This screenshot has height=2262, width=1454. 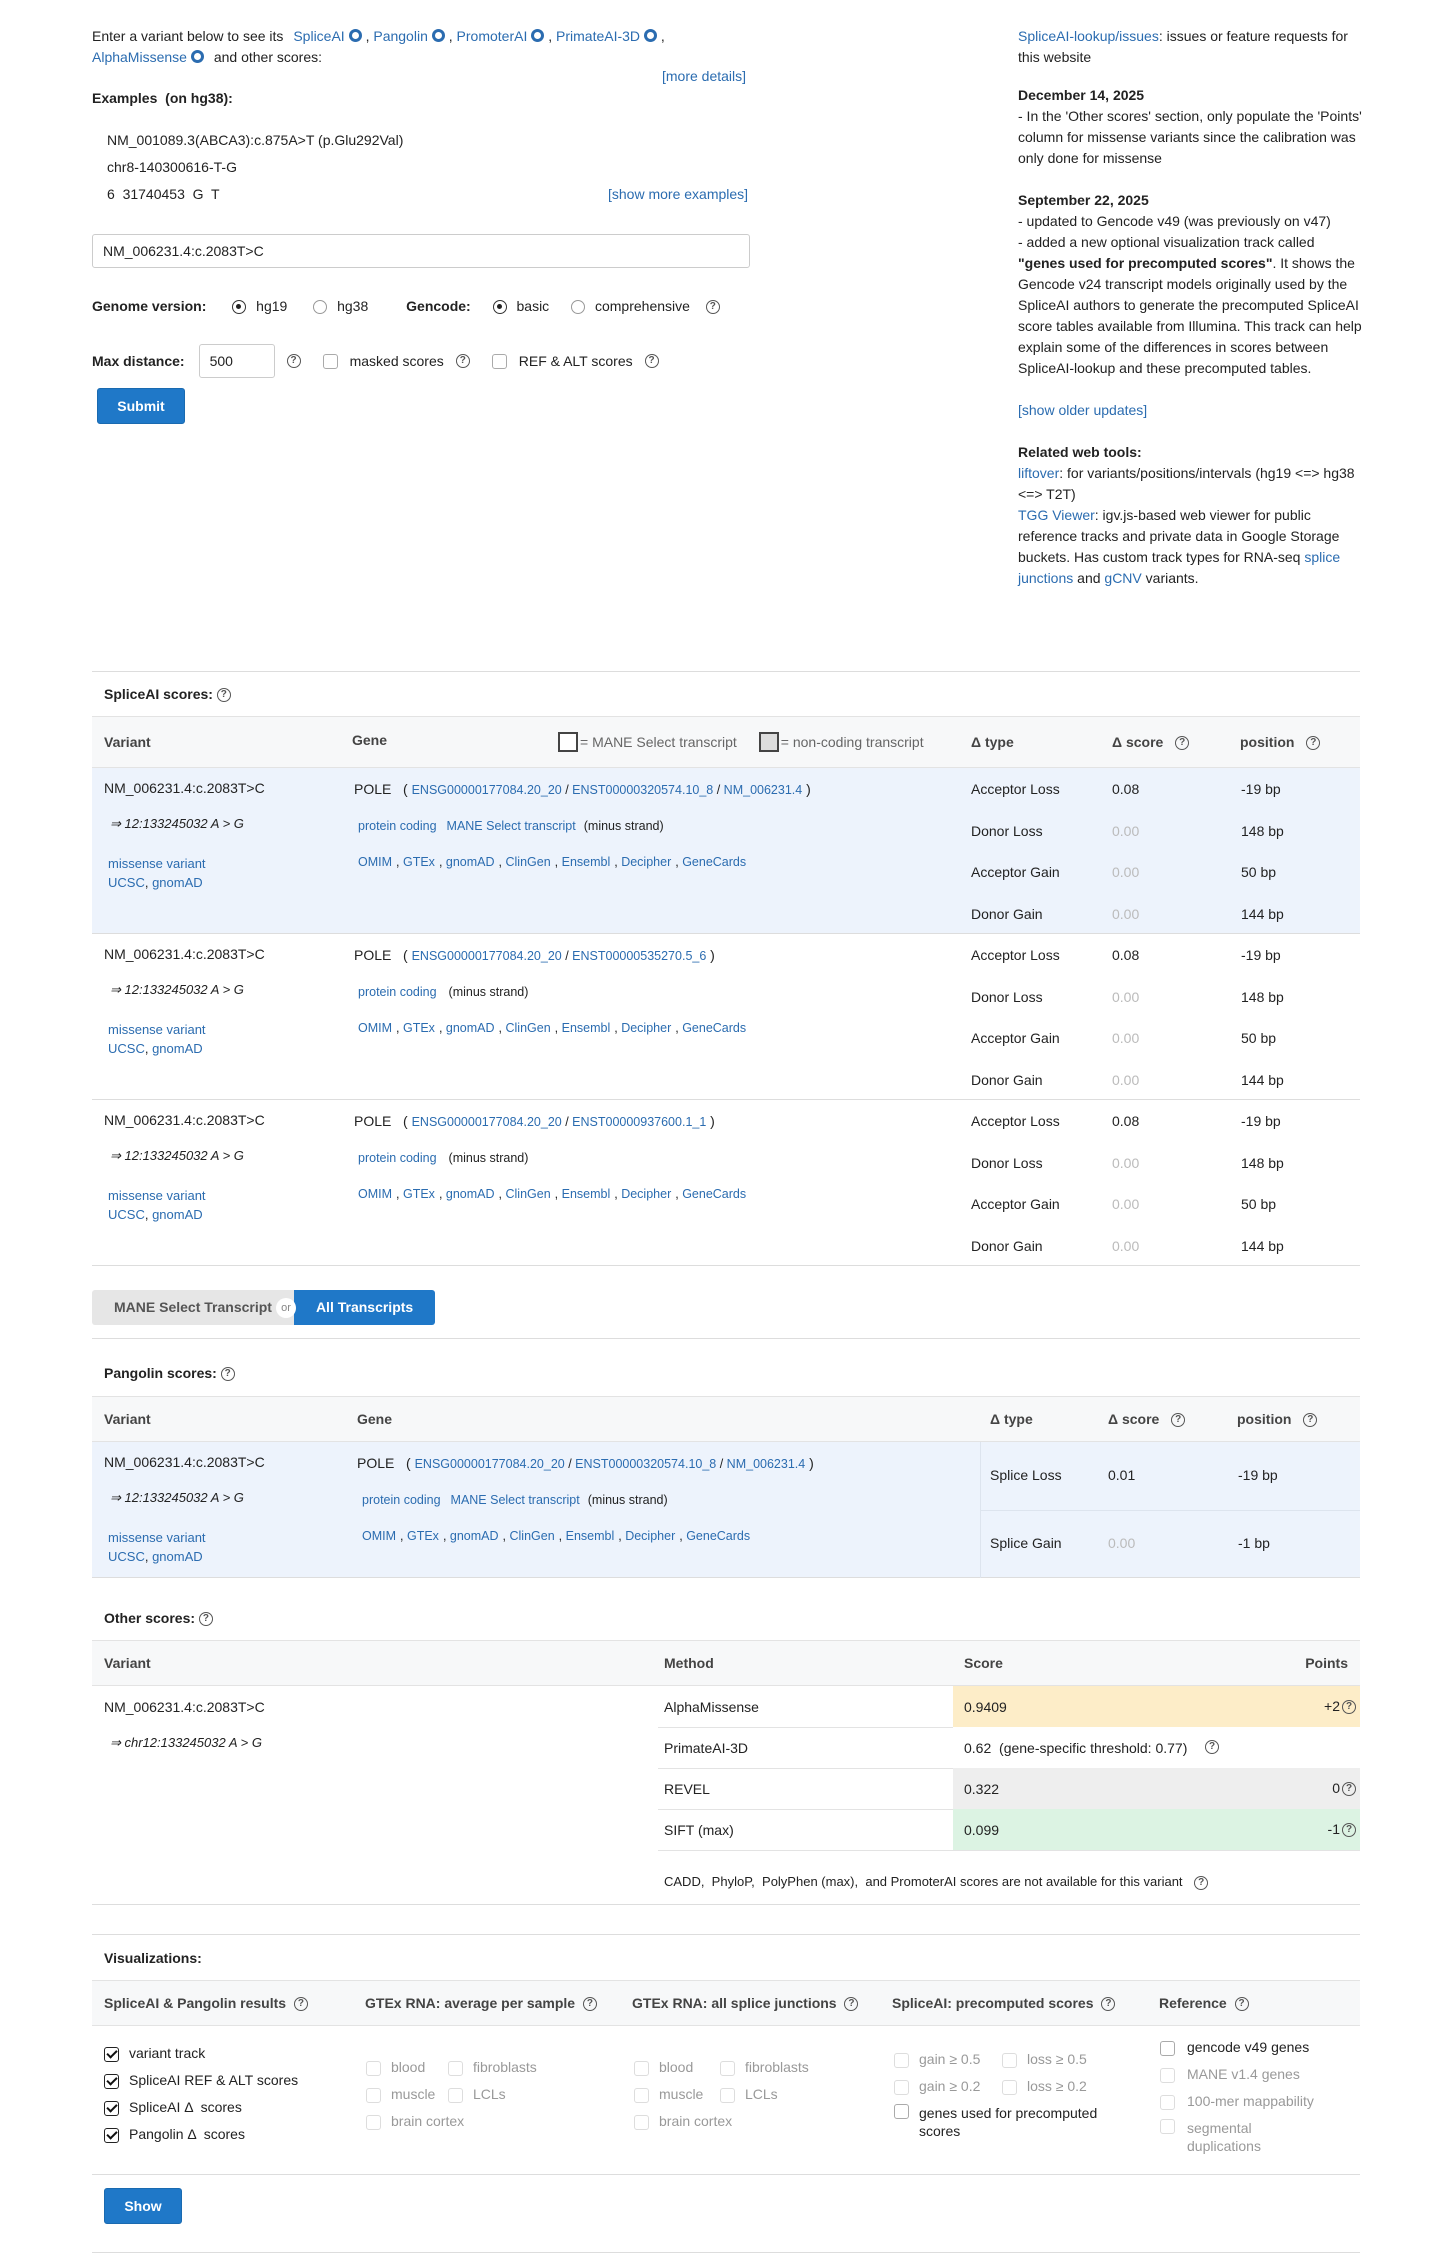 I want to click on ref-alt-scores-checkbox, so click(x=499, y=361).